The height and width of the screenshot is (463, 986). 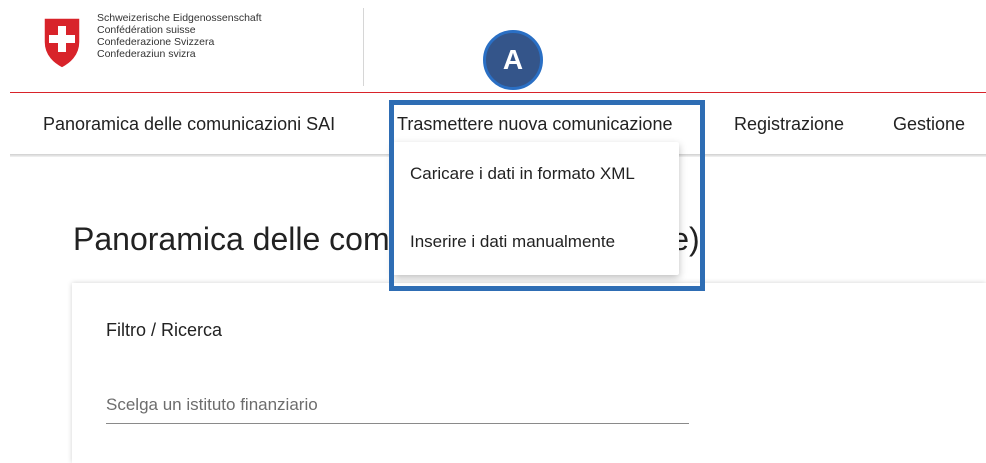 What do you see at coordinates (146, 30) in the screenshot?
I see `gov-line-fr: Confédération suisse` at bounding box center [146, 30].